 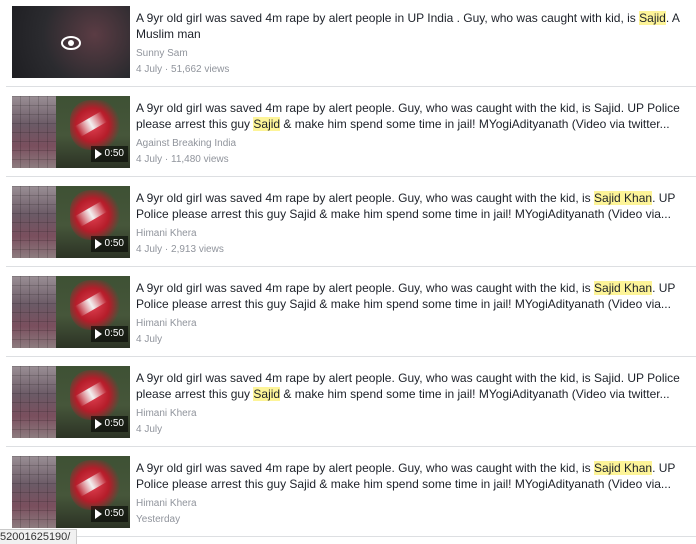 What do you see at coordinates (182, 159) in the screenshot?
I see `post-meta: 4 July · 11,480 views` at bounding box center [182, 159].